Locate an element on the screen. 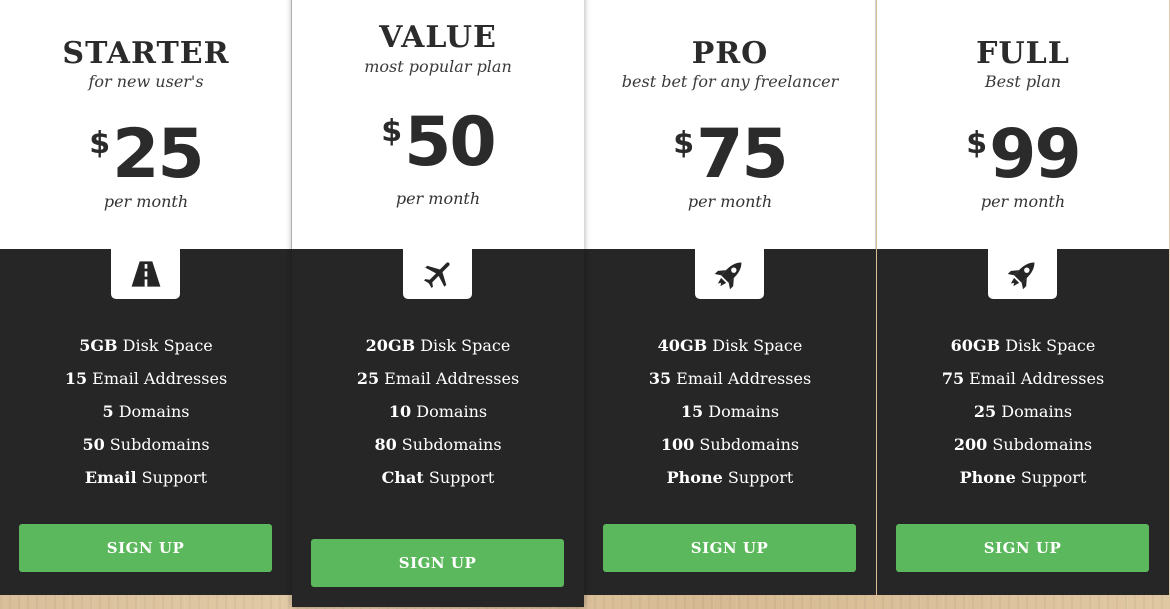 This screenshot has width=1170, height=609. price-amount: 25 is located at coordinates (158, 154).